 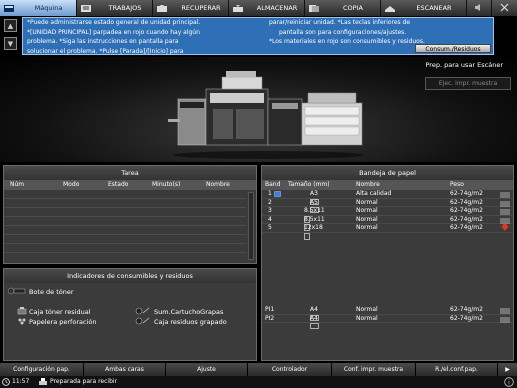 I want to click on tray-size: 8.5x11, so click(x=322, y=215).